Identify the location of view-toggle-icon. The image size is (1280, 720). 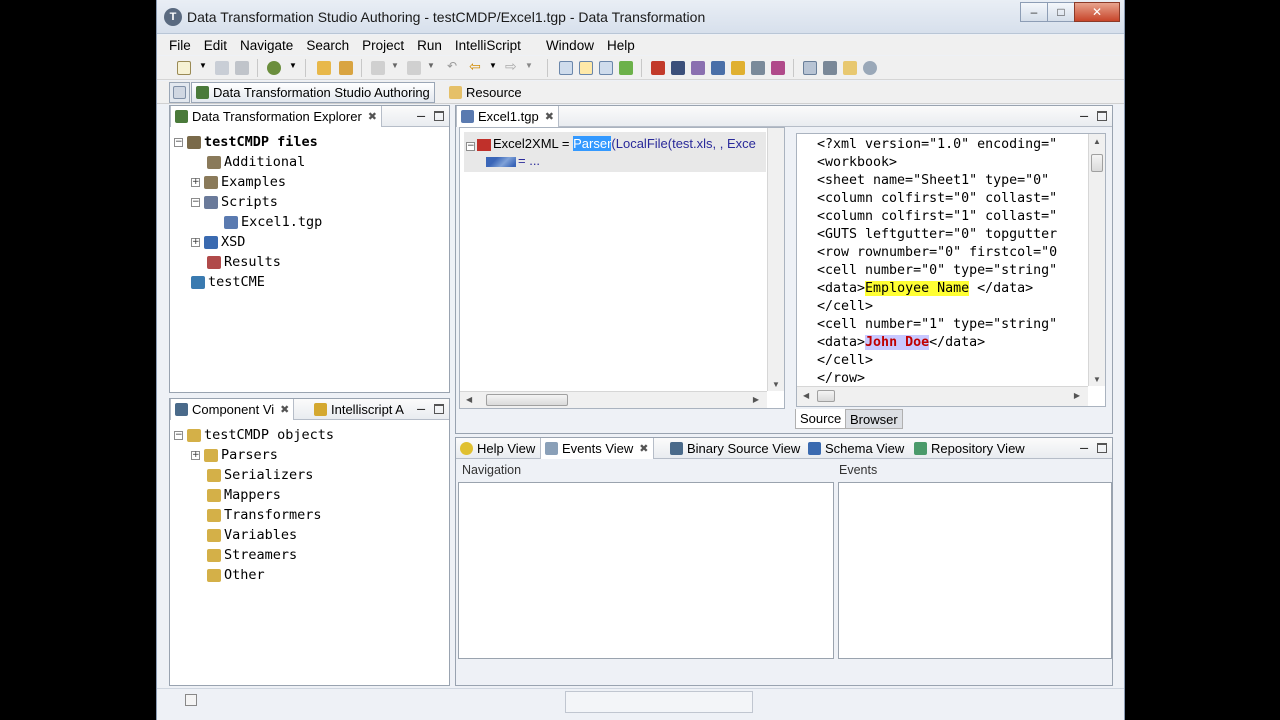
(810, 68).